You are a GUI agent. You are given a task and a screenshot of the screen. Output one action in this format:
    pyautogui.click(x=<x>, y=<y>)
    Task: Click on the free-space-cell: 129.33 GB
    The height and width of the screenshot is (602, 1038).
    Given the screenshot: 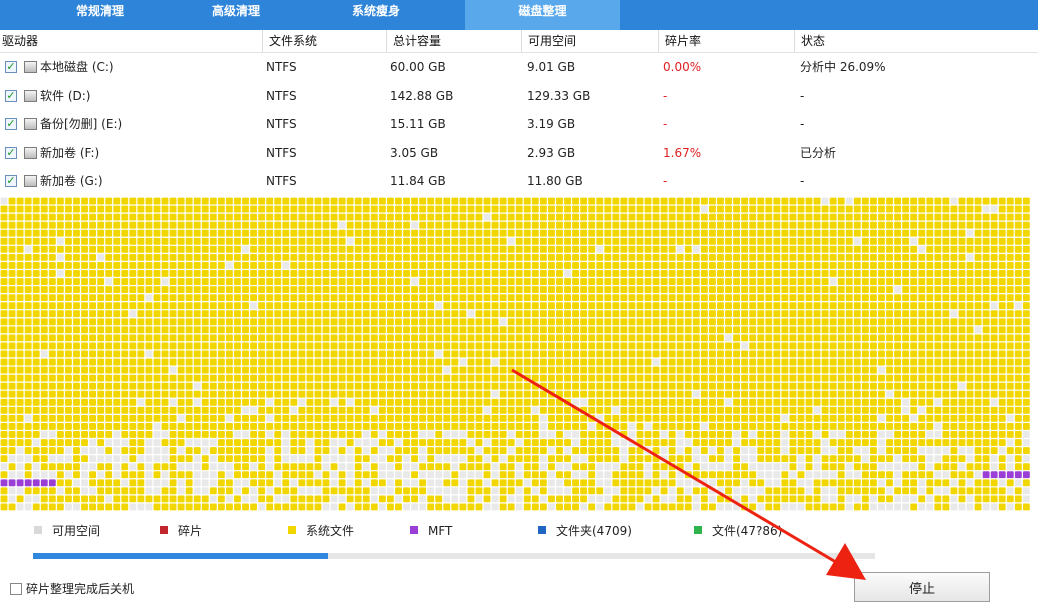 What is the action you would take?
    pyautogui.click(x=559, y=95)
    